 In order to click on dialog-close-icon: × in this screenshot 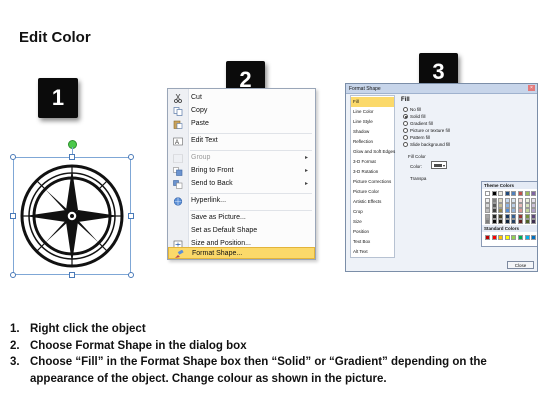, I will do `click(531, 88)`.